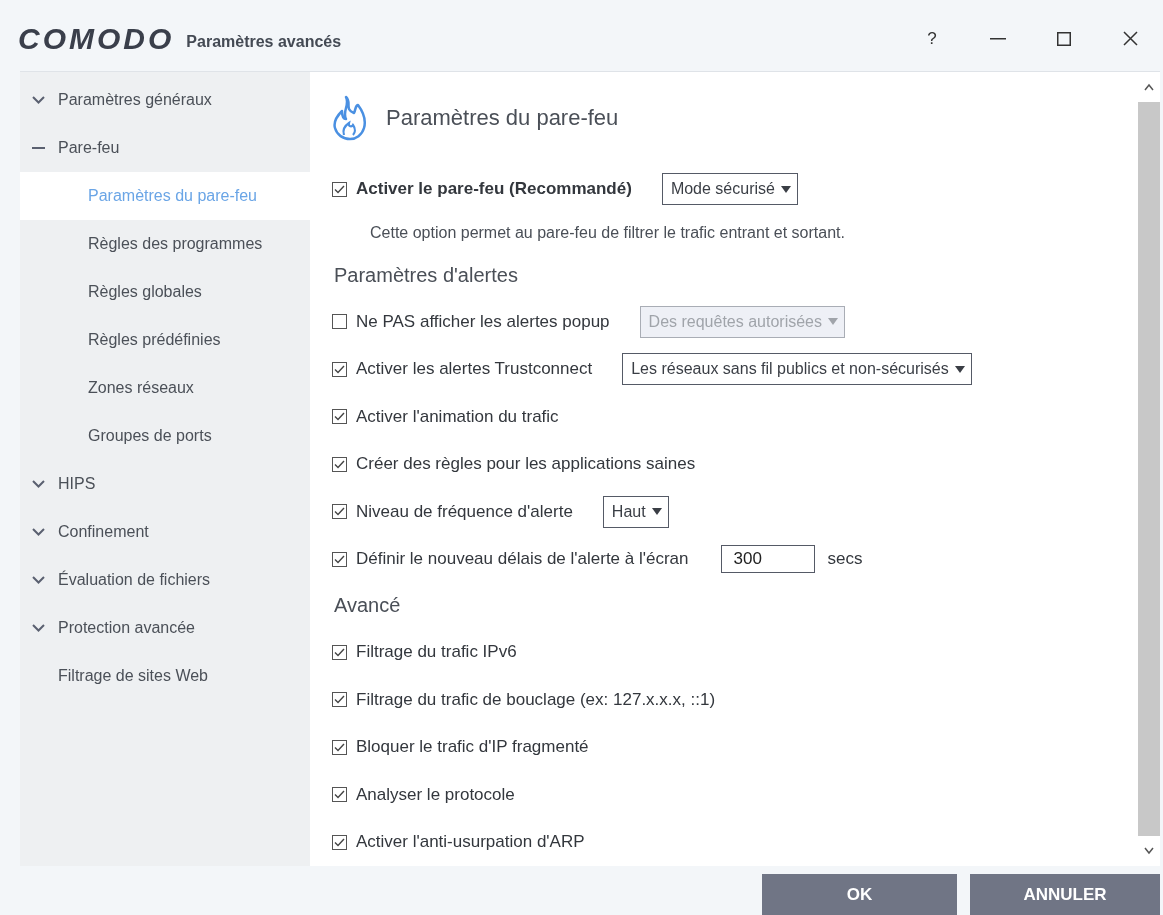 The width and height of the screenshot is (1163, 915). Describe the element at coordinates (165, 340) in the screenshot. I see `sidebar-item: Règles prédéfinies` at that location.